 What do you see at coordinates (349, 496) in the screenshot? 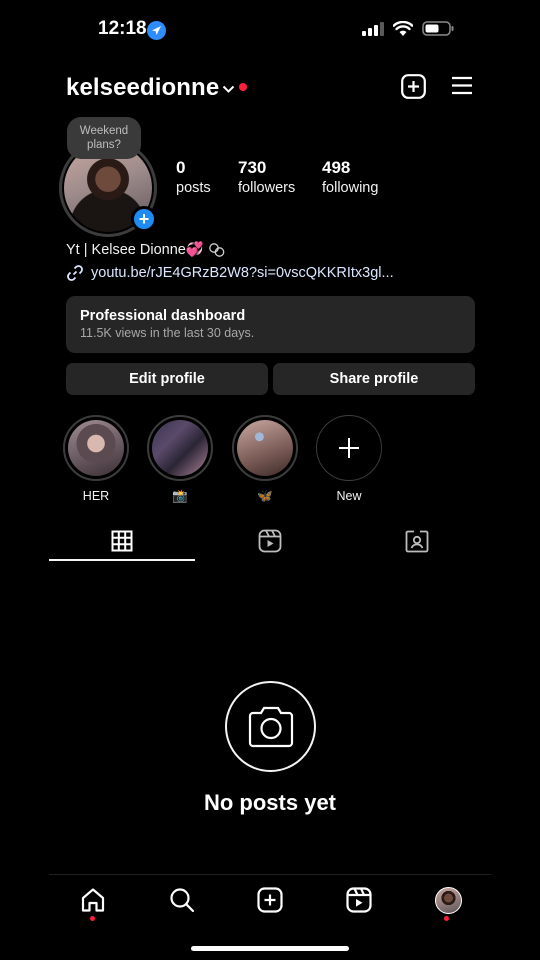
I see `highlight-label: New` at bounding box center [349, 496].